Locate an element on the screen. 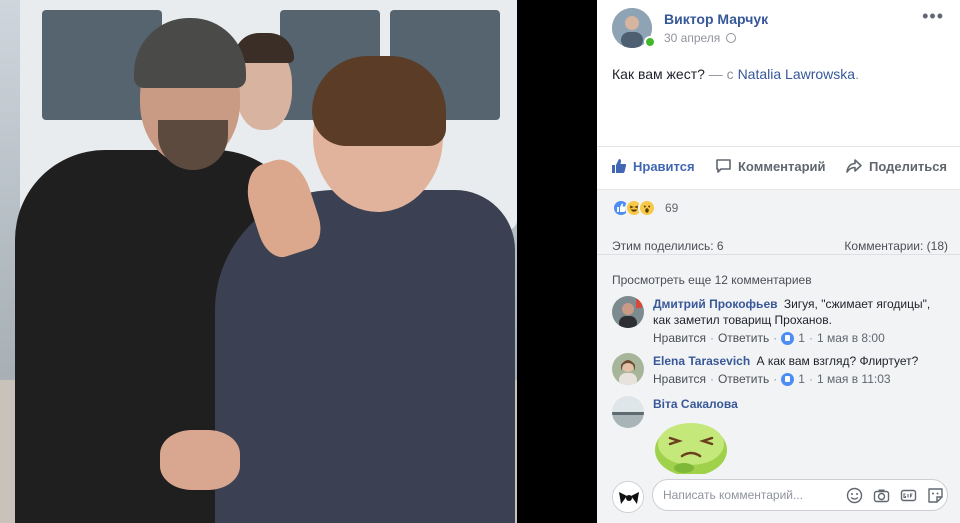 This screenshot has height=523, width=960. post-date: 30 апреля is located at coordinates (700, 38).